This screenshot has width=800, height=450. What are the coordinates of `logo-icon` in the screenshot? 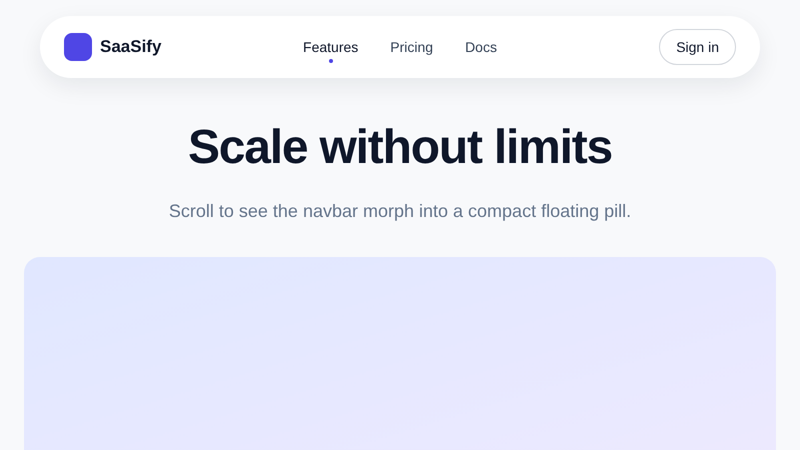 It's located at (78, 47).